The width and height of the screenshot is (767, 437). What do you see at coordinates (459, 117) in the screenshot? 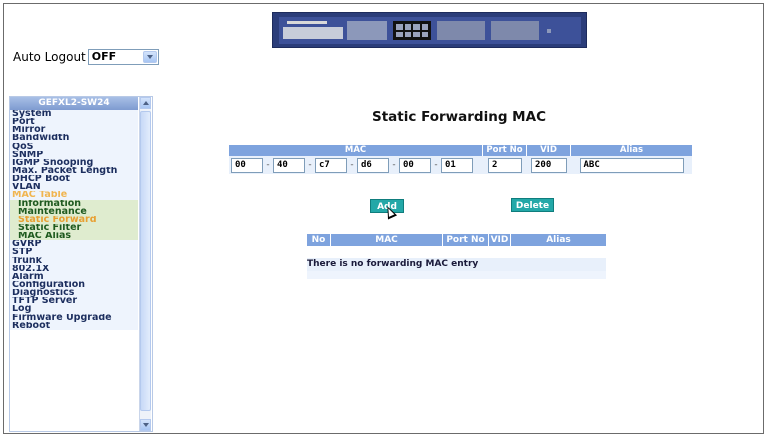
I see `page-title: Static Forwarding MAC` at bounding box center [459, 117].